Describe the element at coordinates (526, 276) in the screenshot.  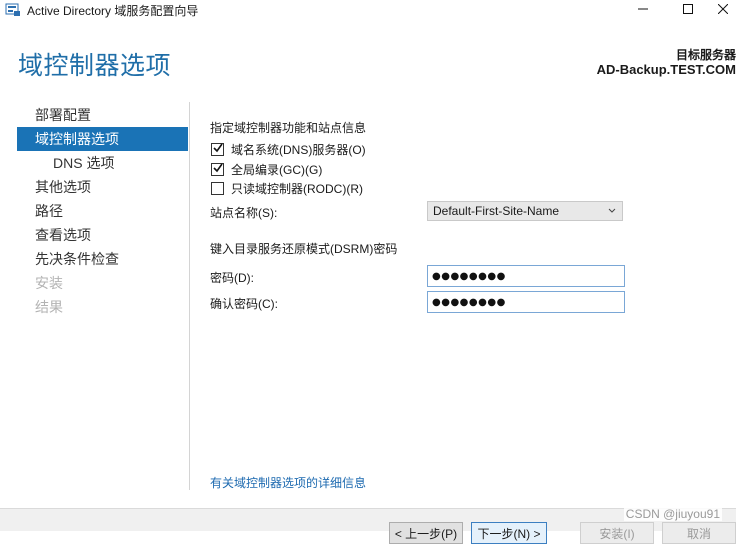
I see `password-input: ●●●●●●●●` at that location.